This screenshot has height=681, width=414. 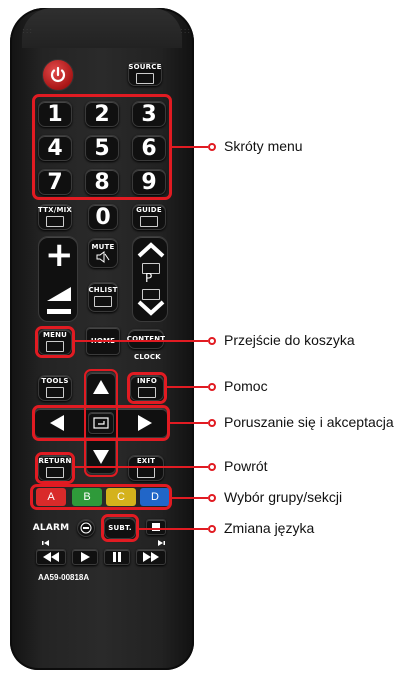 I want to click on mute-label: MUTE, so click(x=103, y=246).